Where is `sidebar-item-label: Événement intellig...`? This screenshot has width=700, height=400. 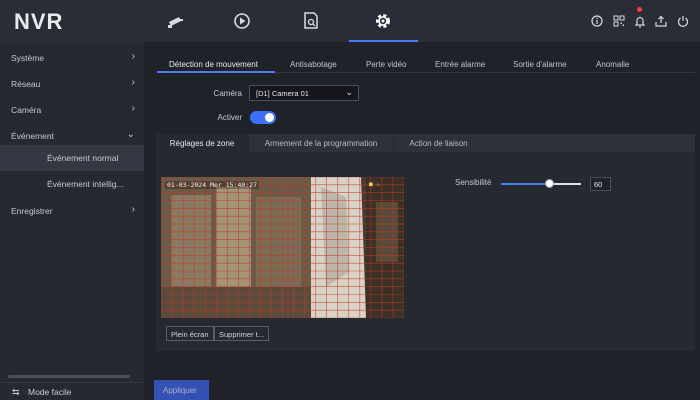 sidebar-item-label: Événement intellig... is located at coordinates (85, 184).